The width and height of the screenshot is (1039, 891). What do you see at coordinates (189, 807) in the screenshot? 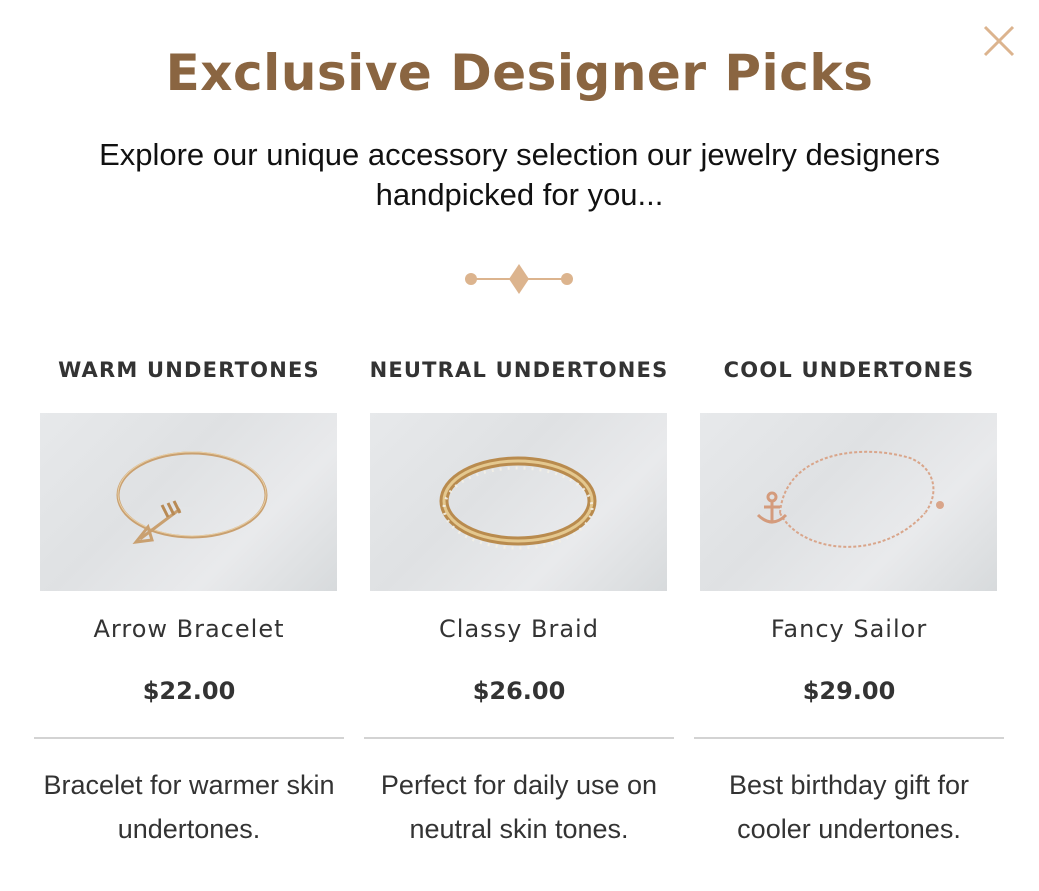
I see `product-description: Bracelet for warmer skin undertones.` at bounding box center [189, 807].